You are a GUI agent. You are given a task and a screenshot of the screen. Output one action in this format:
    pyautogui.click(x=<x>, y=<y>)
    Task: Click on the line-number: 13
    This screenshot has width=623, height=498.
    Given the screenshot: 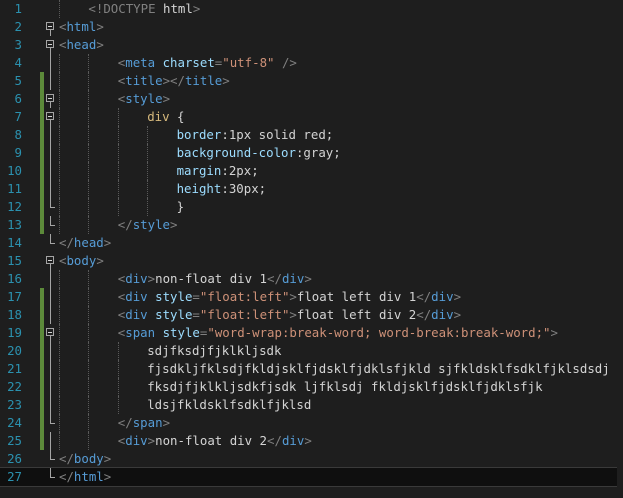 What is the action you would take?
    pyautogui.click(x=14, y=224)
    